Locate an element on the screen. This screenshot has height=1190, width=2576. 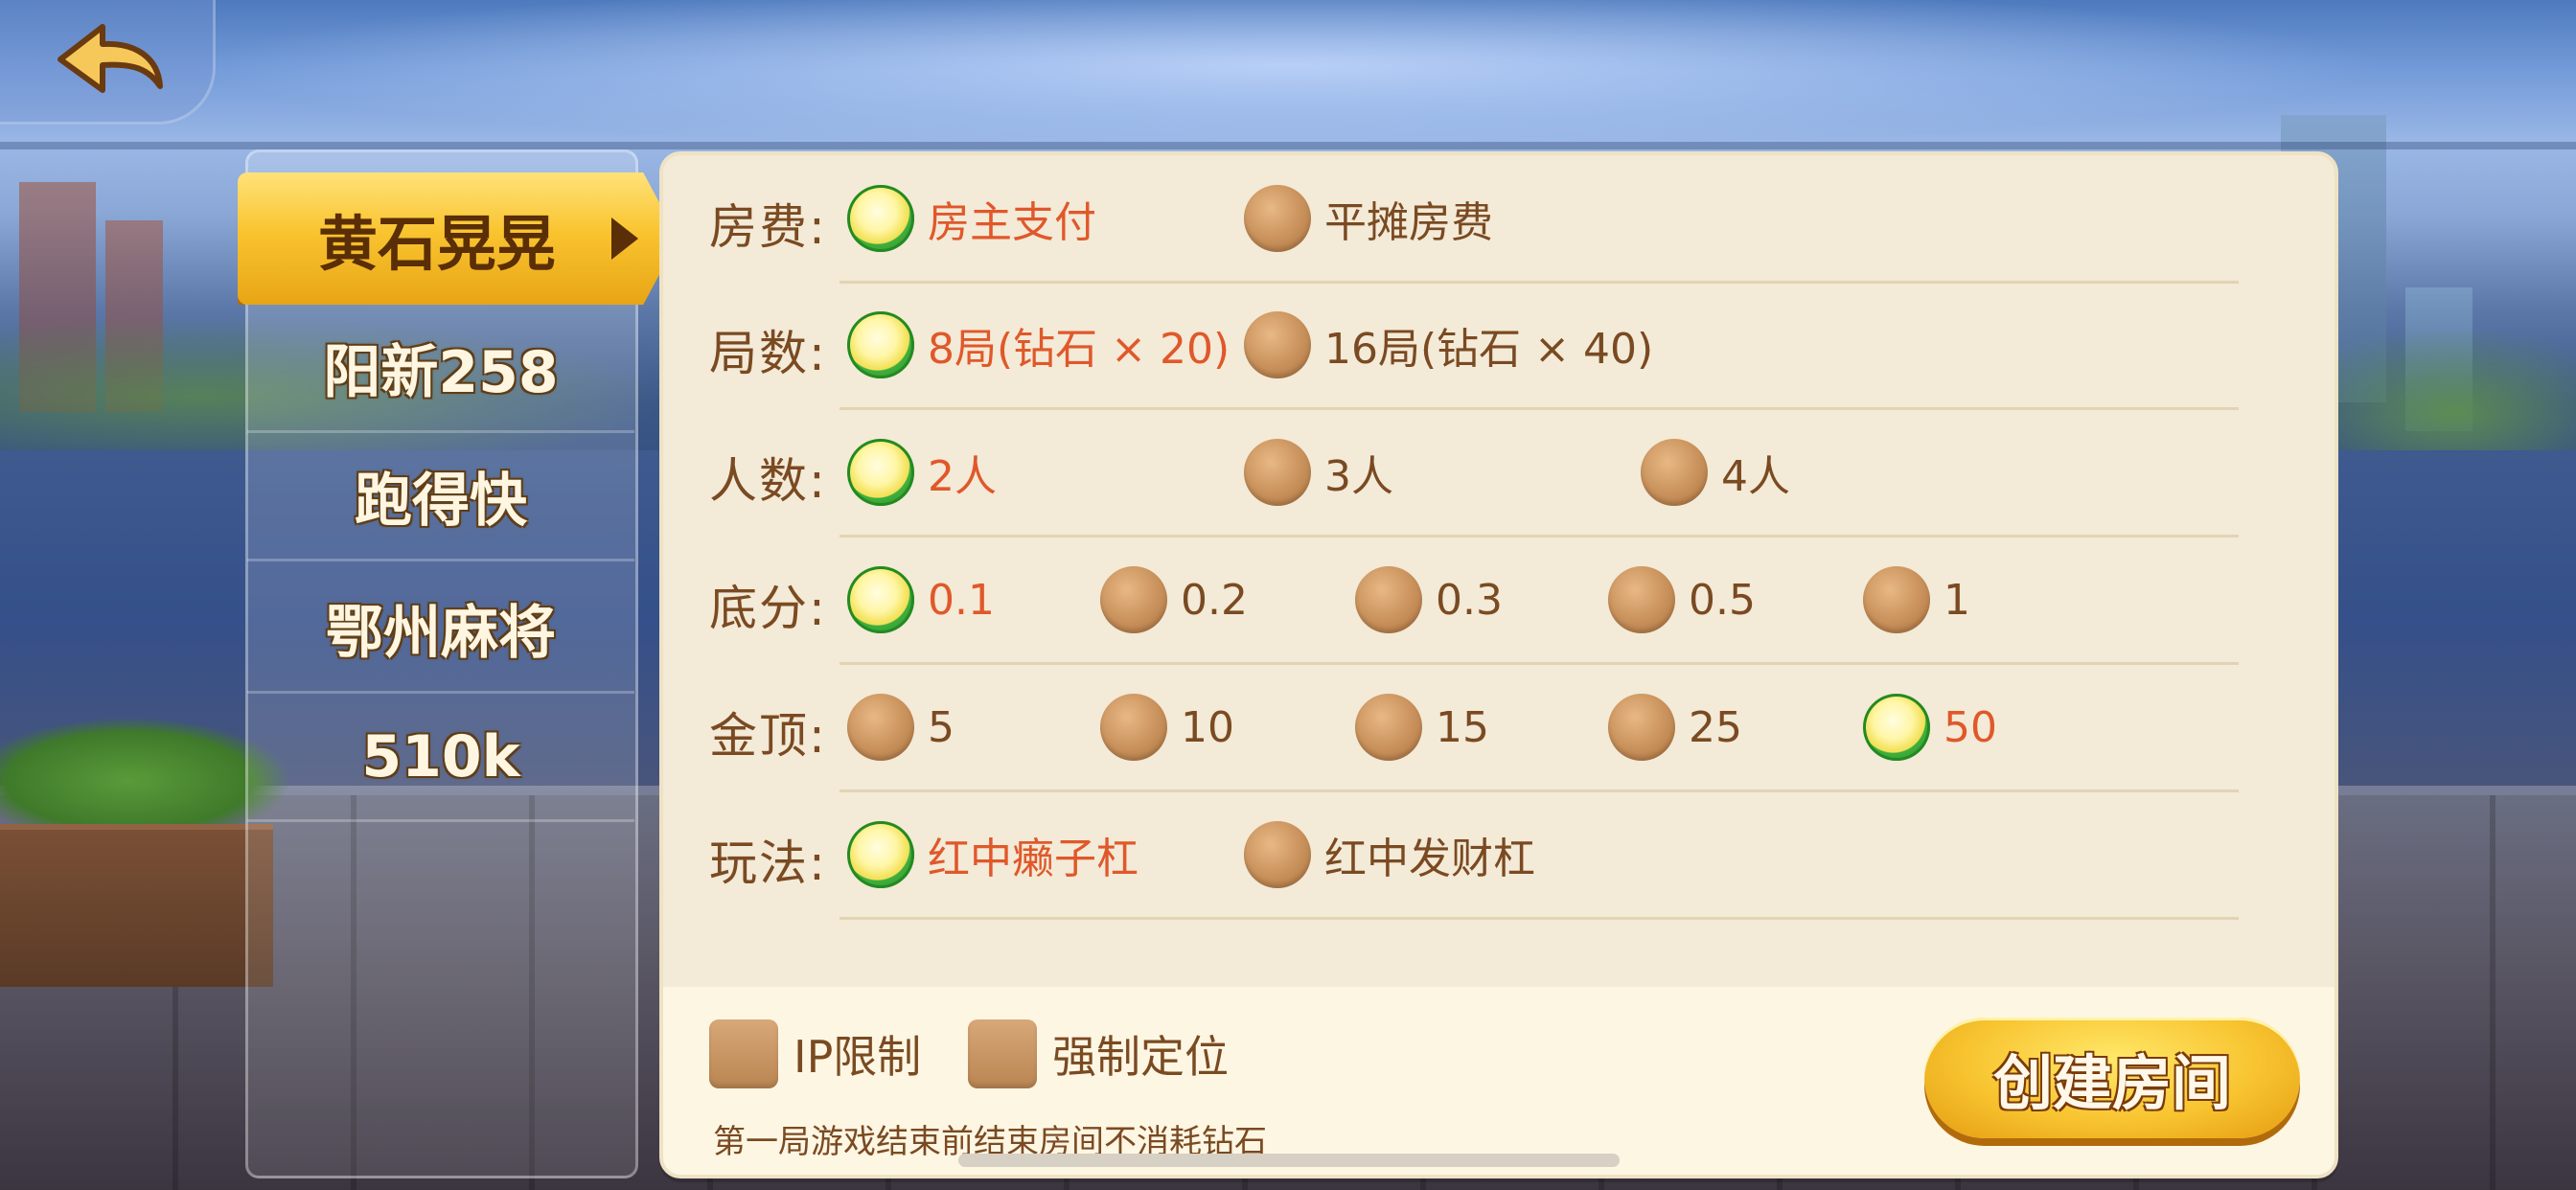
option-label: 10 is located at coordinates (1207, 727).